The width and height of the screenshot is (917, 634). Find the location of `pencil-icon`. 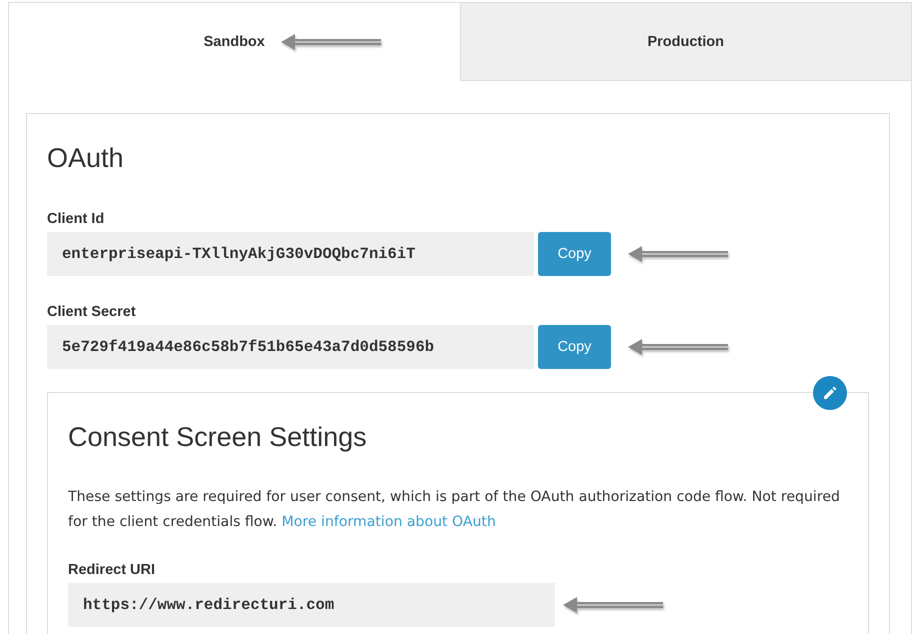

pencil-icon is located at coordinates (830, 393).